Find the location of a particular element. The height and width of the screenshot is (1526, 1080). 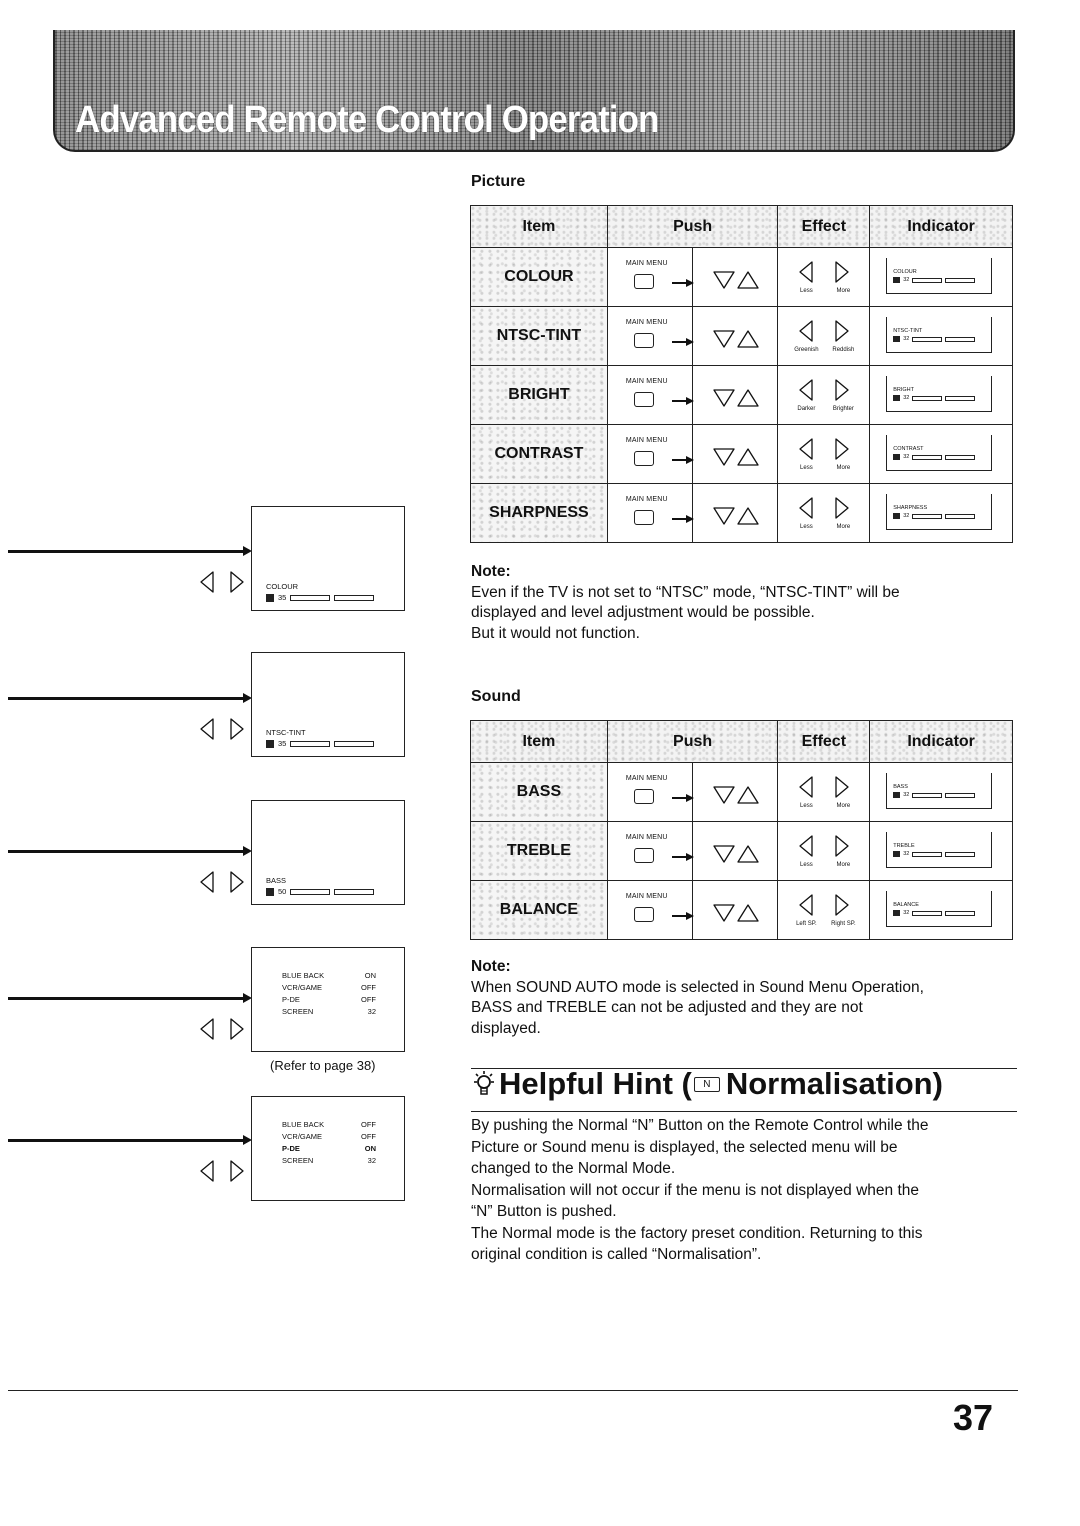

tv-screen: NTSC-TINT 35 is located at coordinates (328, 704).